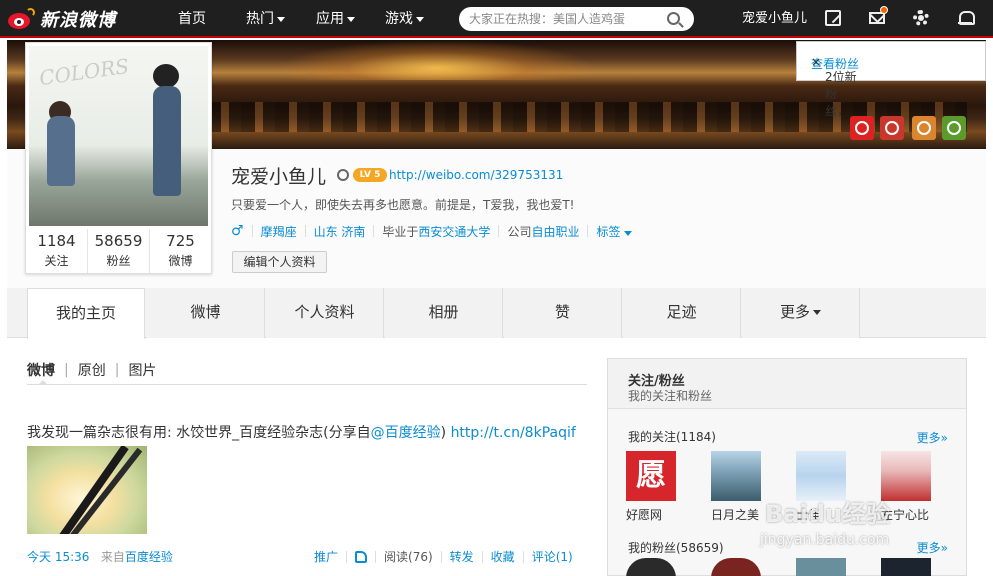 The height and width of the screenshot is (576, 993). Describe the element at coordinates (503, 556) in the screenshot. I see `favorite-button: 收藏` at that location.